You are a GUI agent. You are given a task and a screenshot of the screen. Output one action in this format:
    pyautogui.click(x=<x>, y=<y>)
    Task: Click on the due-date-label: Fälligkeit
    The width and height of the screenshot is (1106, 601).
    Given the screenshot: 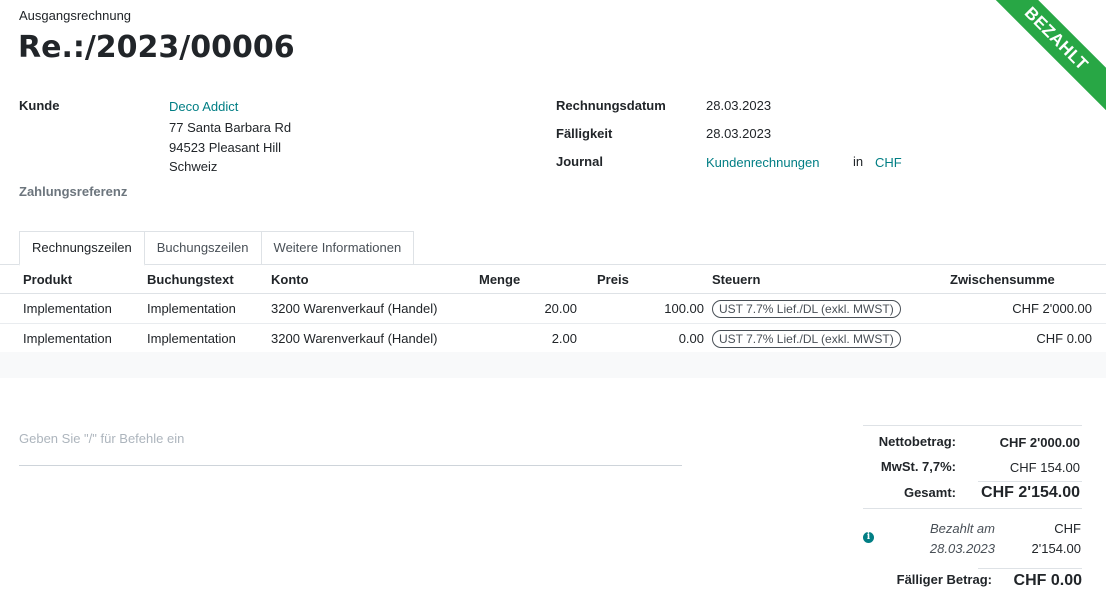 What is the action you would take?
    pyautogui.click(x=584, y=133)
    